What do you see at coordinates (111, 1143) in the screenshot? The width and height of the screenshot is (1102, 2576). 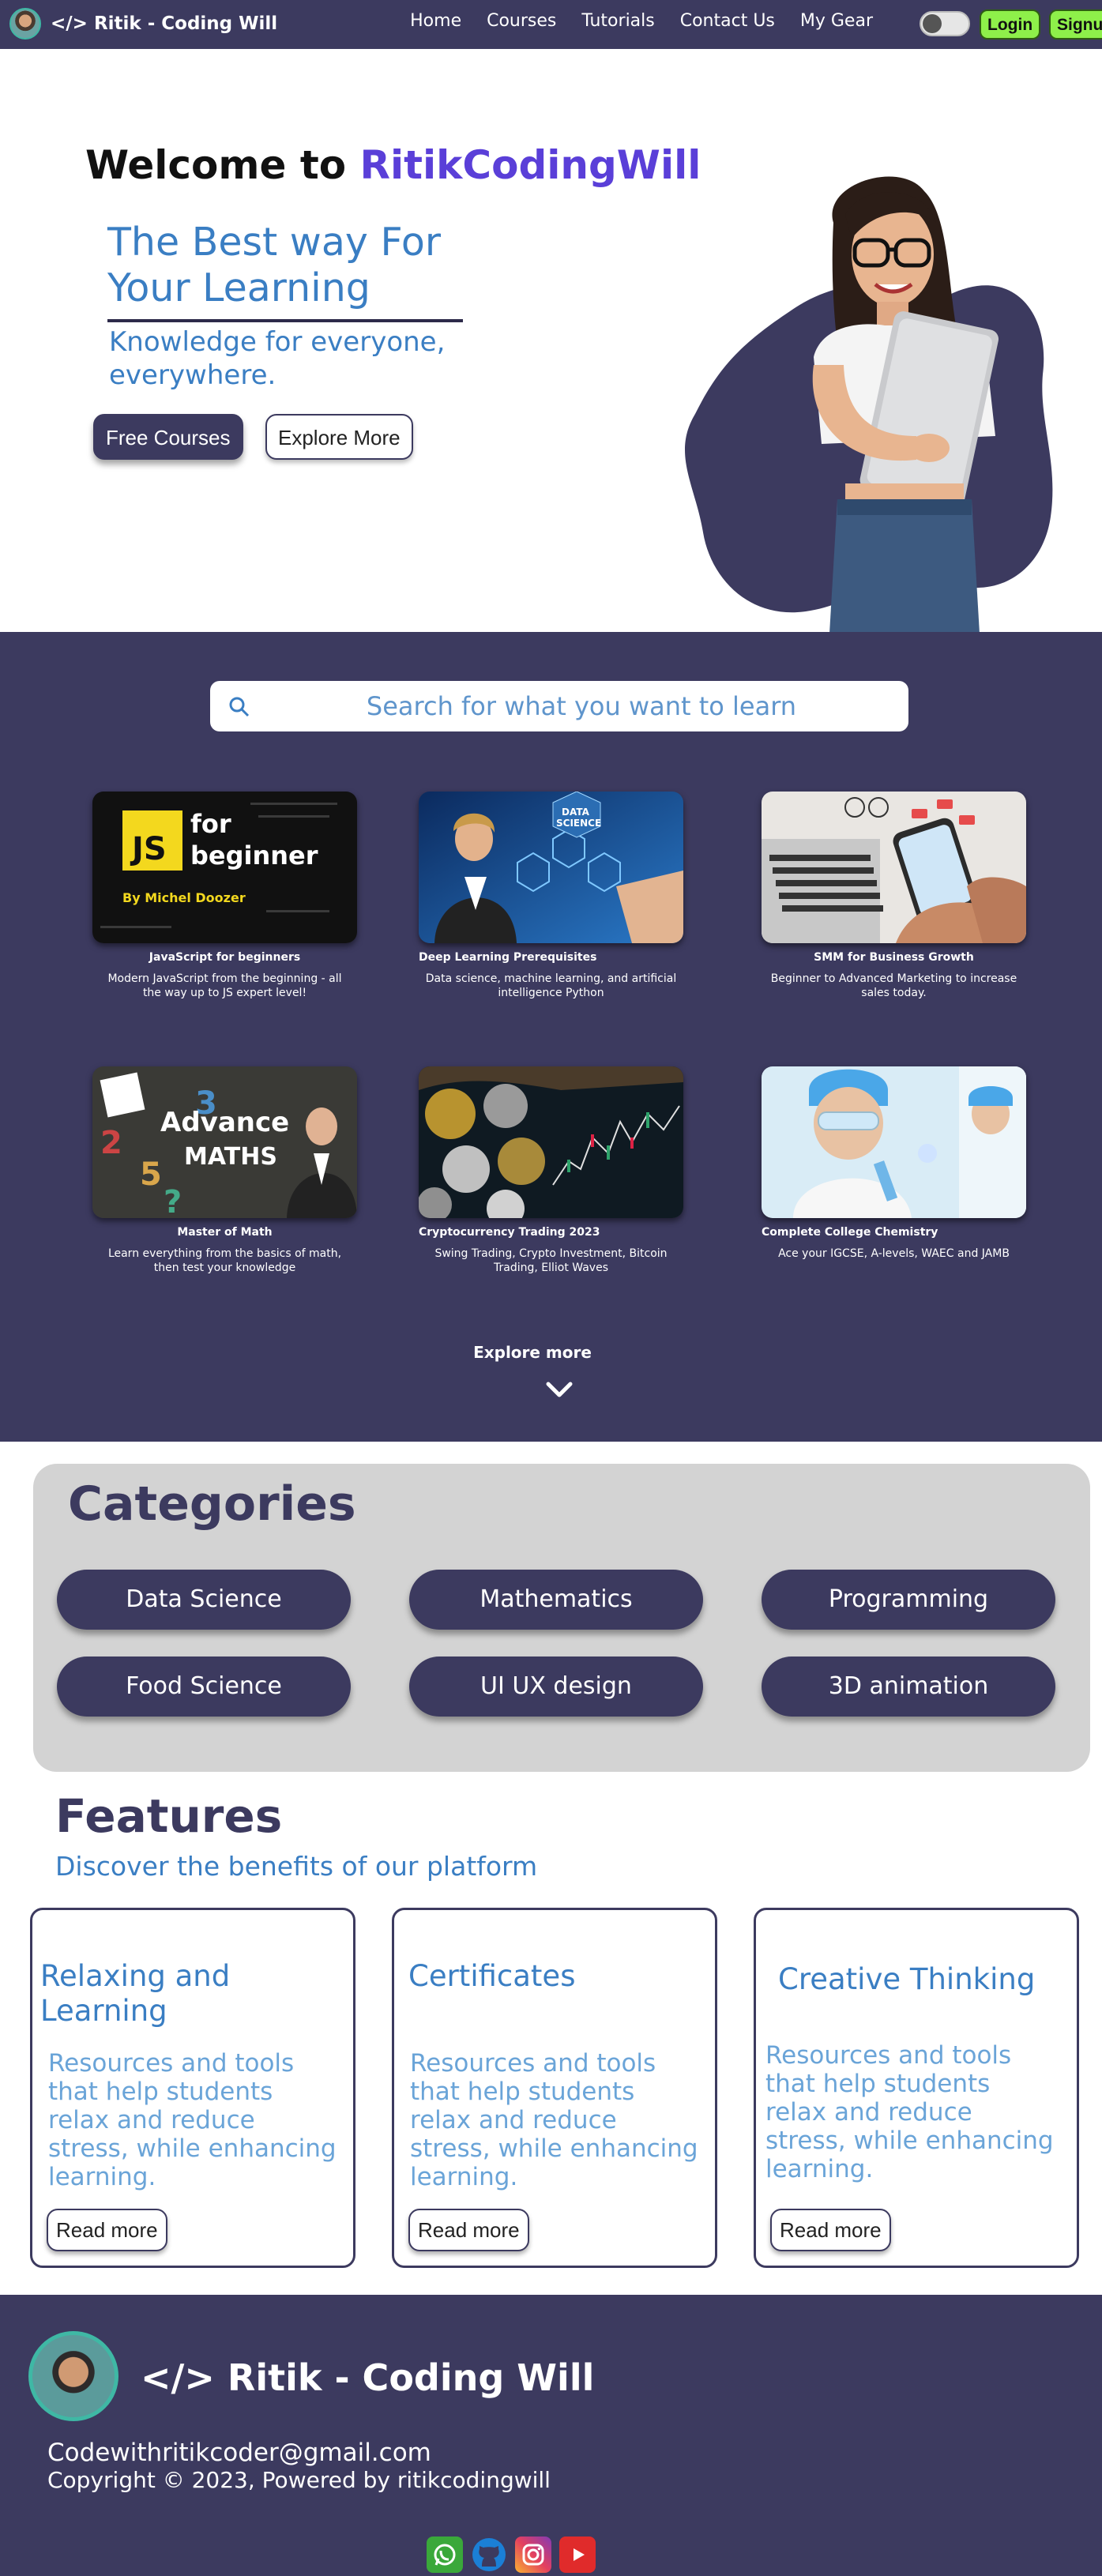 I see `svg-text: 2` at bounding box center [111, 1143].